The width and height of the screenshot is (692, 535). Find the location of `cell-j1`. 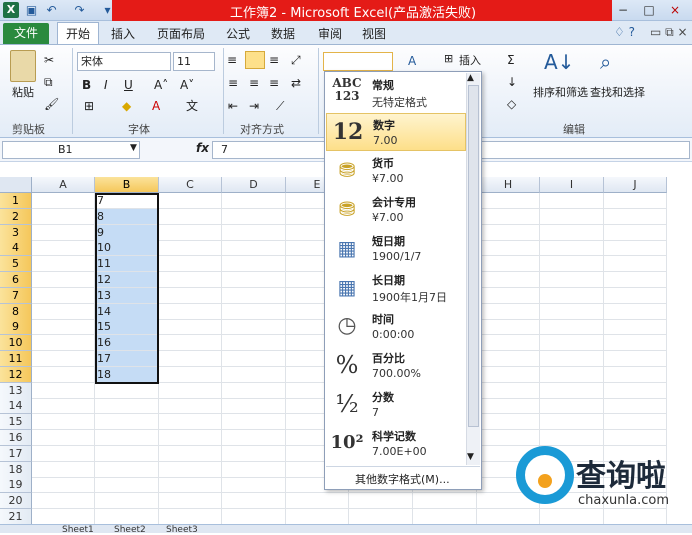

cell-j1 is located at coordinates (635, 201).